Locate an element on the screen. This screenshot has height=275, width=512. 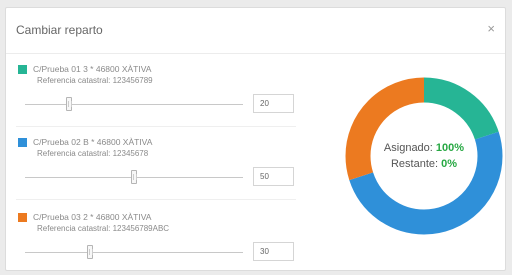
allocation-input: 50 is located at coordinates (273, 176).